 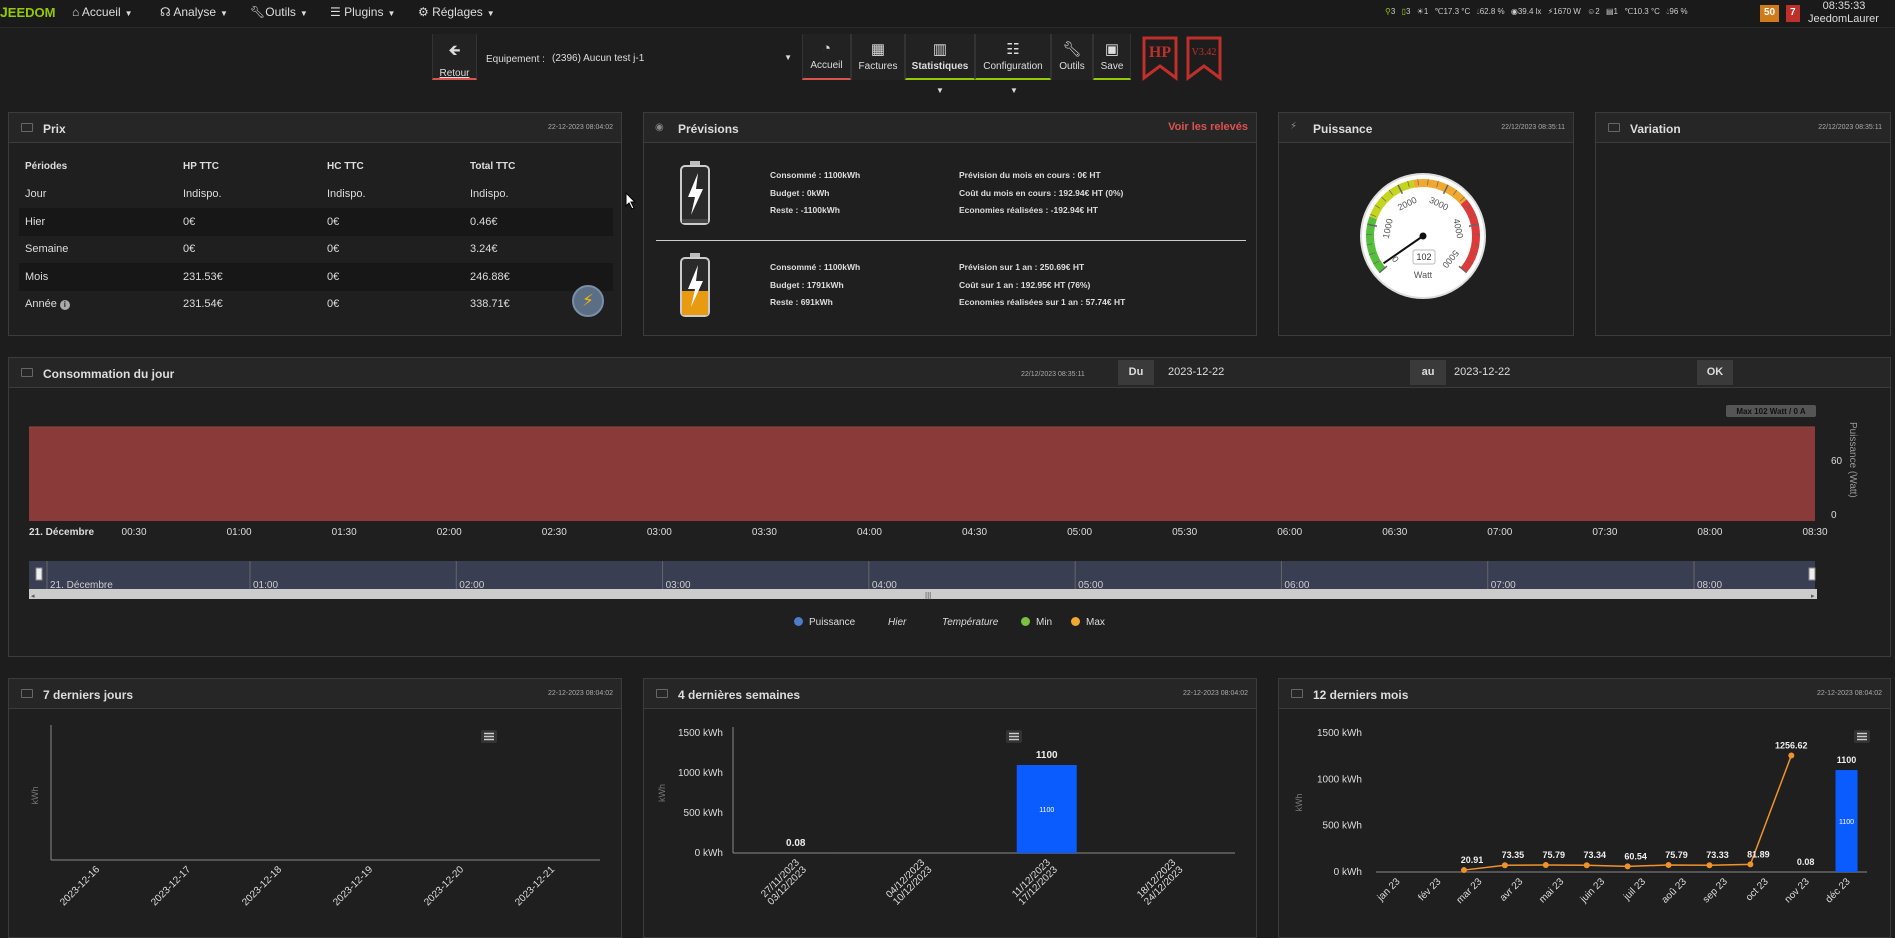 I want to click on battery-half-icon, so click(x=695, y=286).